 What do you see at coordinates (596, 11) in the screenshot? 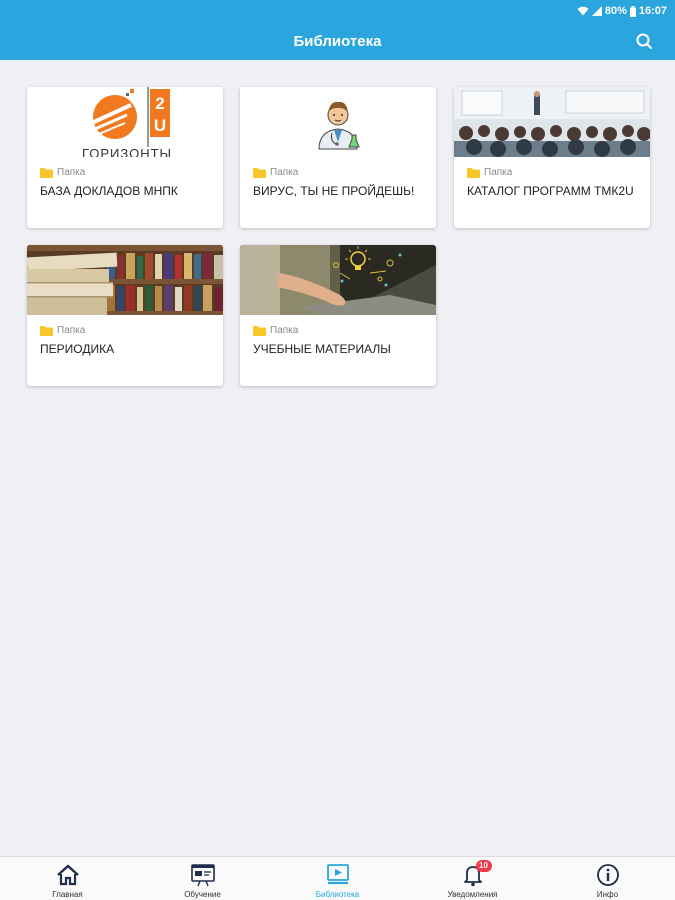
I see `signal-icon` at bounding box center [596, 11].